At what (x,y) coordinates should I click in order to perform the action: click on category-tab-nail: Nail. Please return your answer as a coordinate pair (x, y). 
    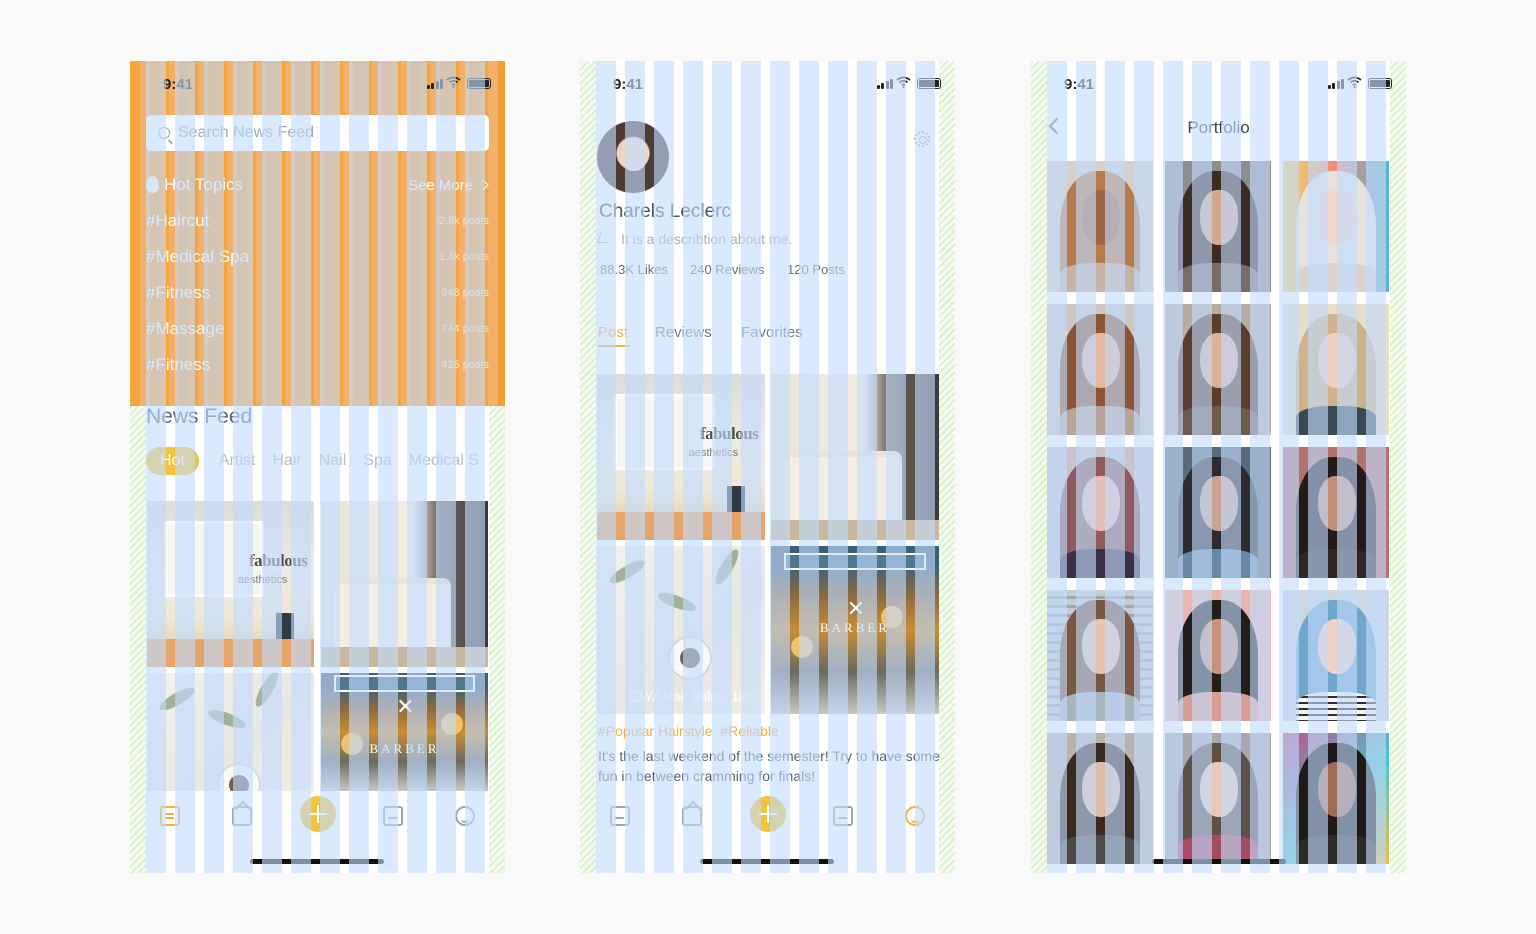
    Looking at the image, I should click on (333, 461).